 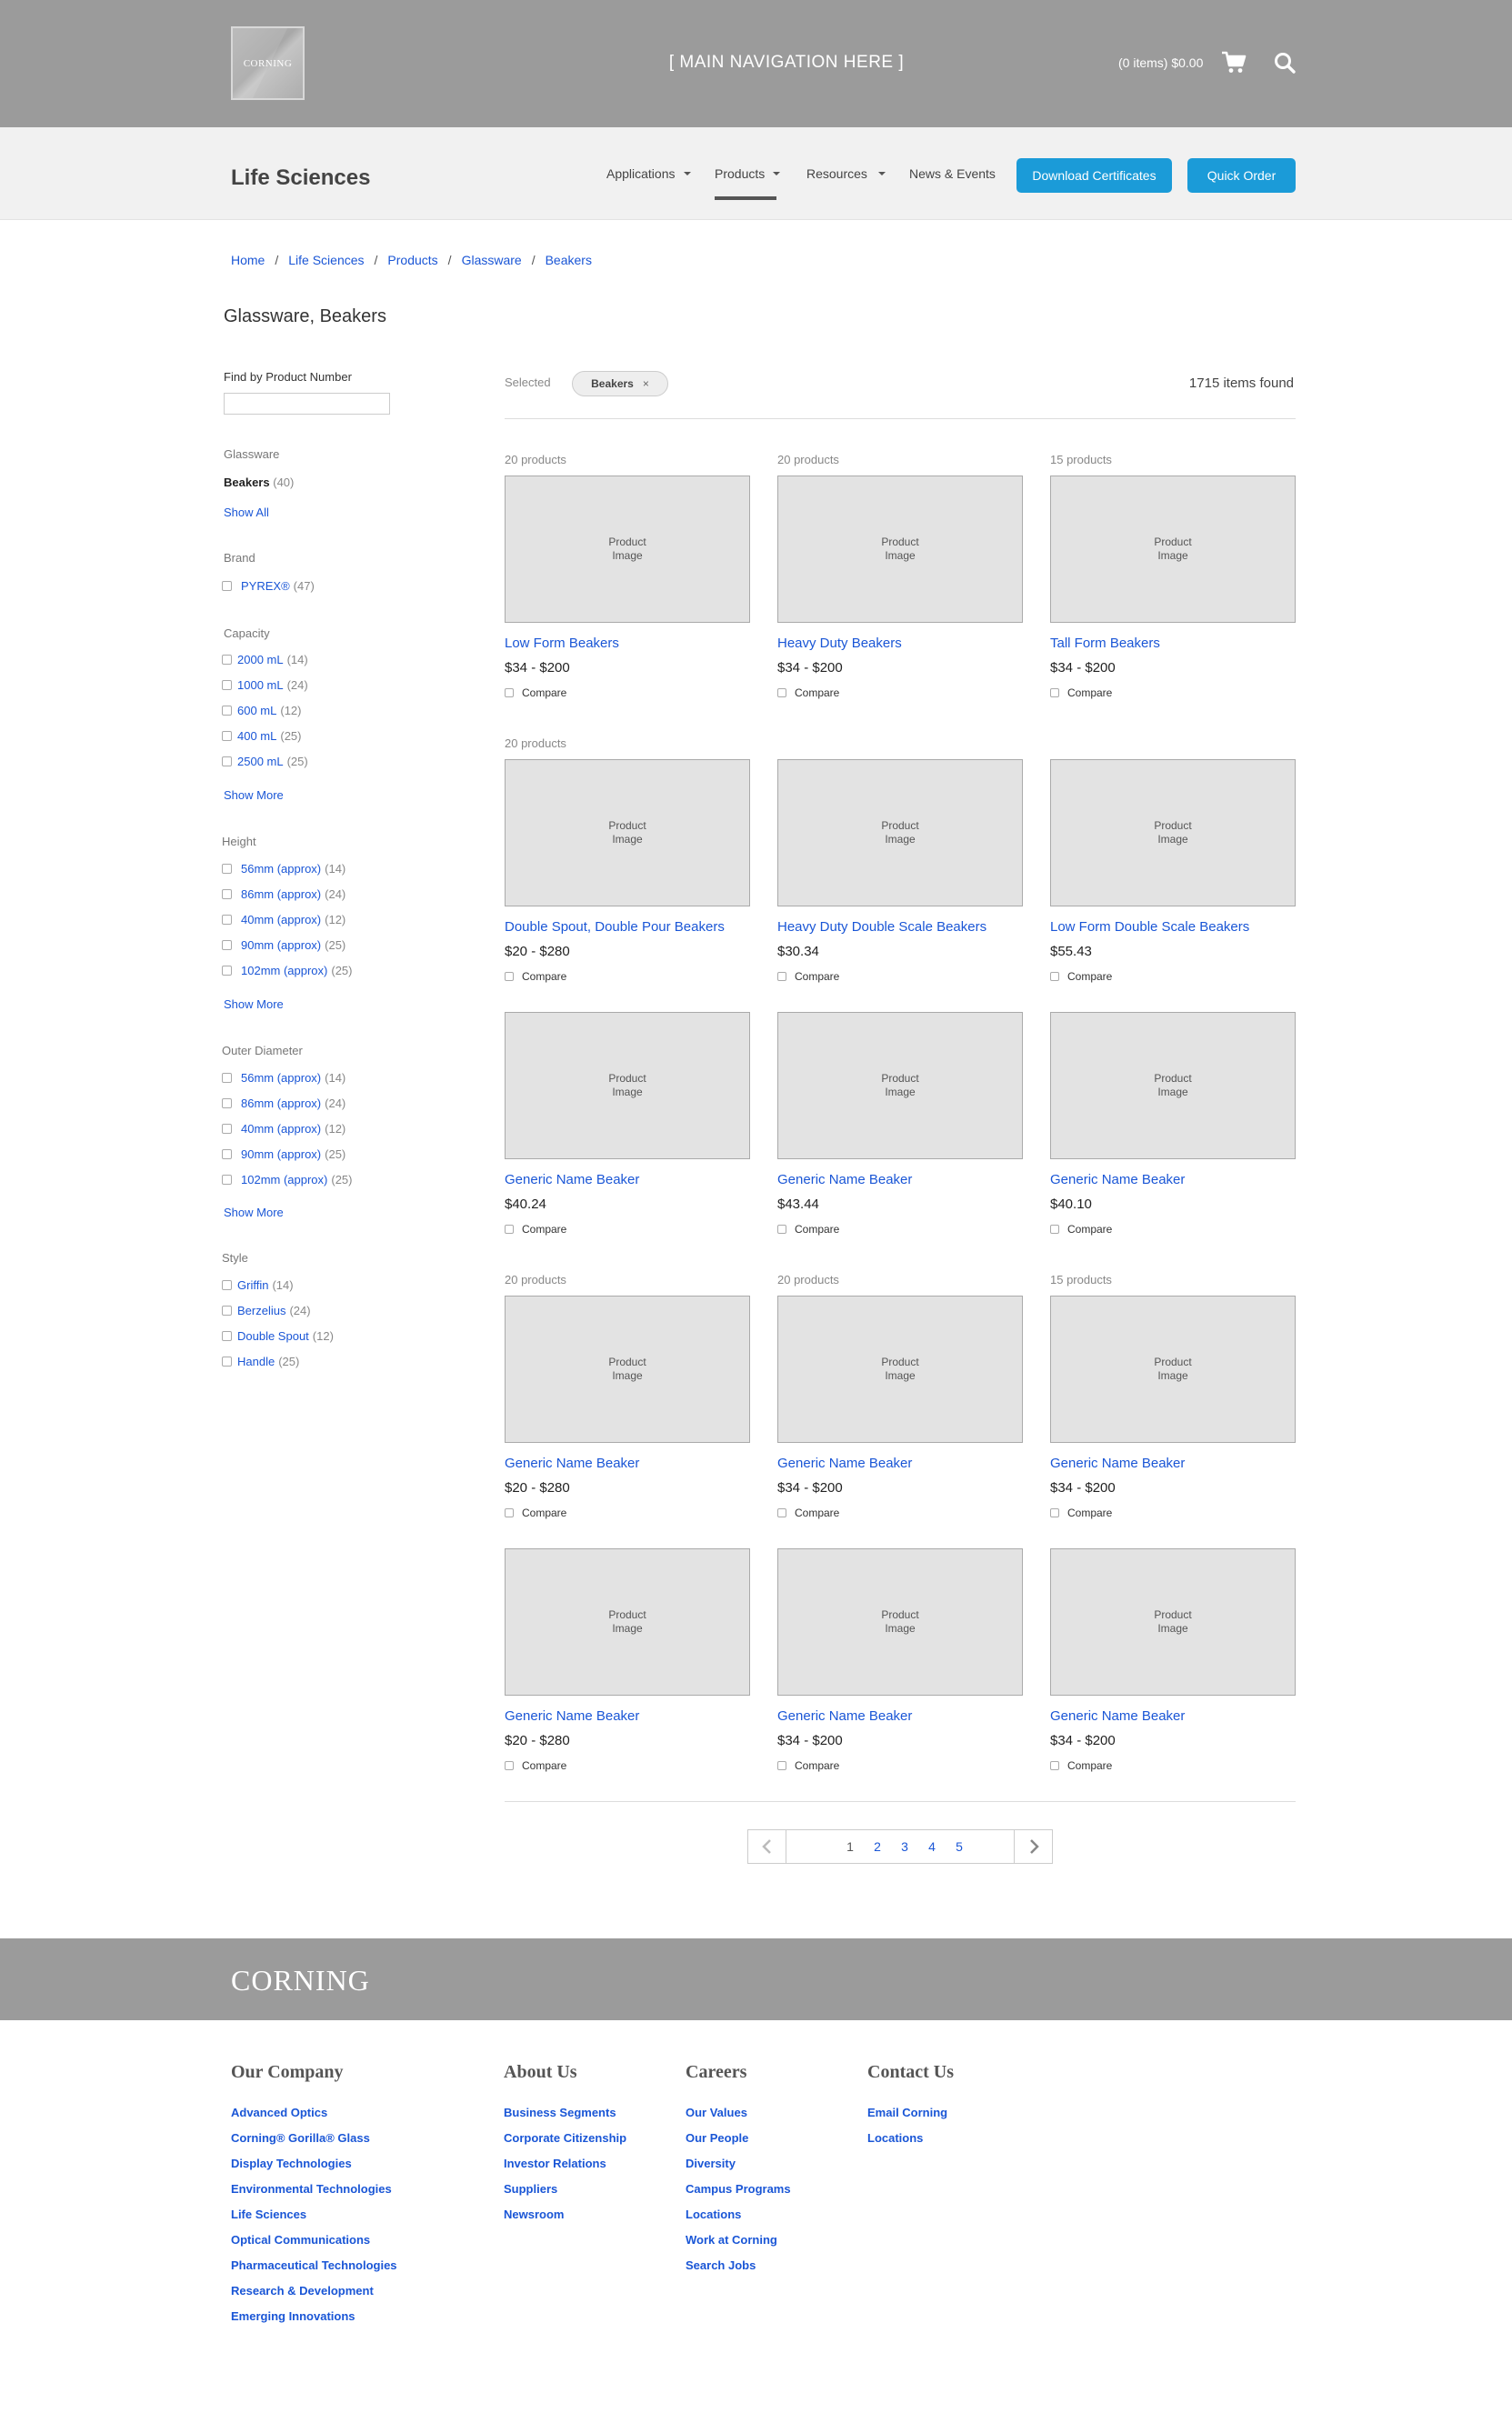 What do you see at coordinates (307, 404) in the screenshot?
I see `product-number-input` at bounding box center [307, 404].